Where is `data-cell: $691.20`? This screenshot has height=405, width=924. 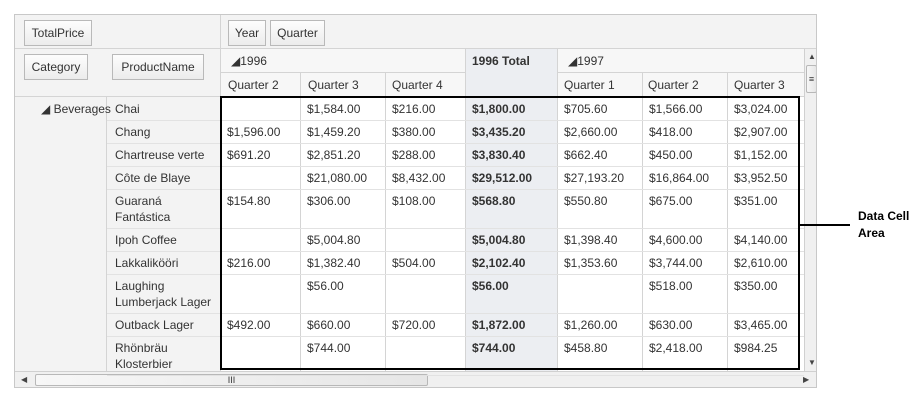 data-cell: $691.20 is located at coordinates (248, 155).